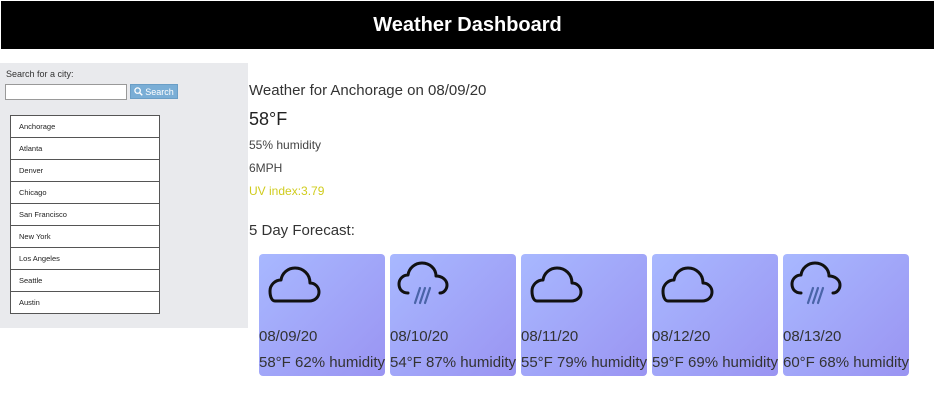 Image resolution: width=935 pixels, height=400 pixels. What do you see at coordinates (453, 362) in the screenshot?
I see `forecast-stats: 54°F 87% humidity` at bounding box center [453, 362].